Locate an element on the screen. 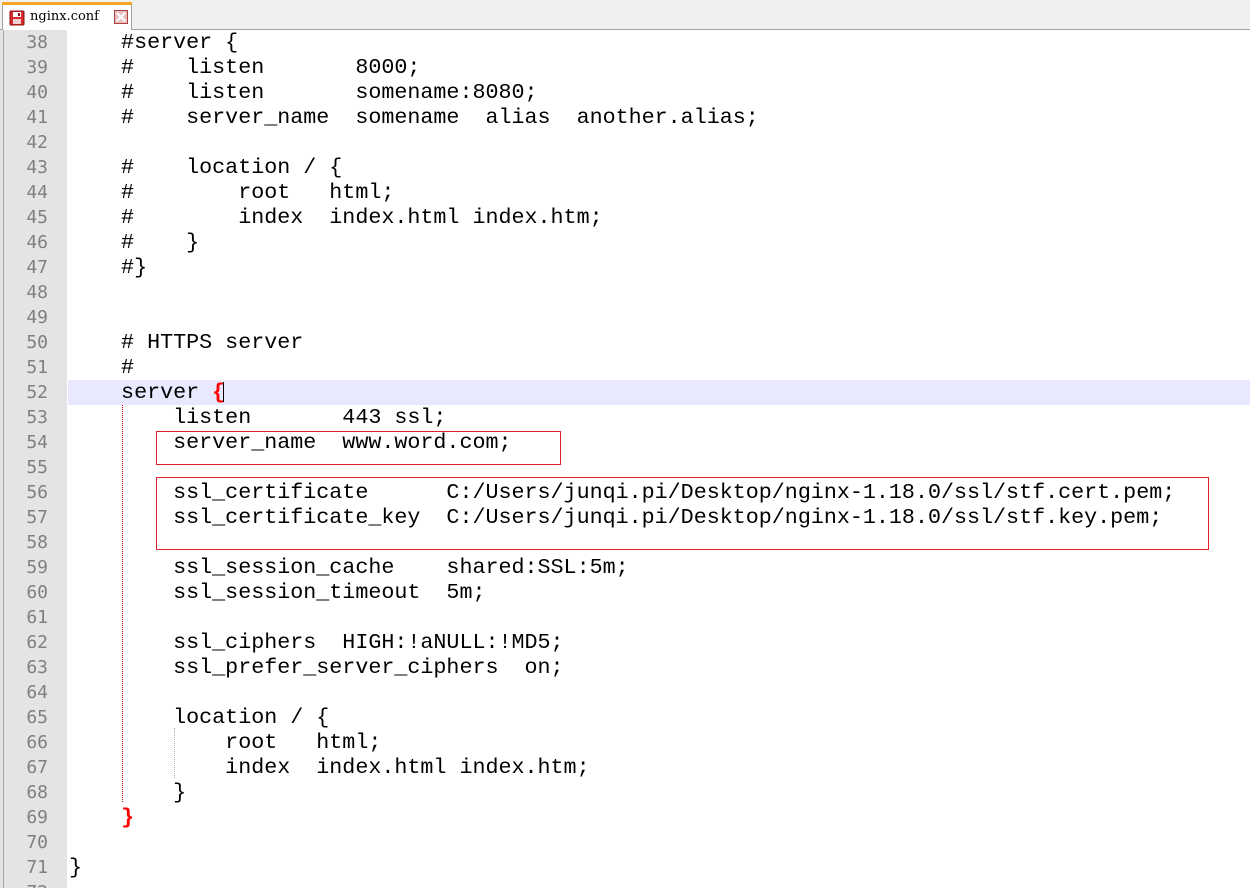 This screenshot has width=1250, height=888. code-line: 42 is located at coordinates (625, 142).